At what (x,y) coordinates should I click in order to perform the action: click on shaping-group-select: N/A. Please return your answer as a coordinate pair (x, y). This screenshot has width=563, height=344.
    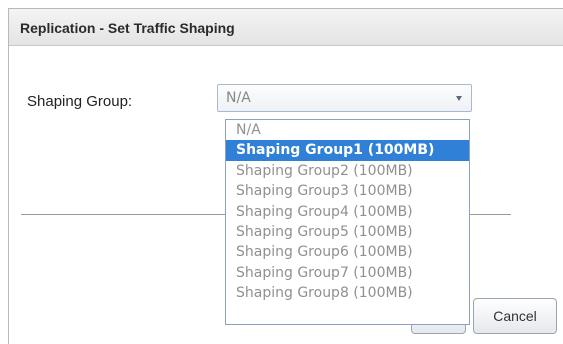
    Looking at the image, I should click on (344, 98).